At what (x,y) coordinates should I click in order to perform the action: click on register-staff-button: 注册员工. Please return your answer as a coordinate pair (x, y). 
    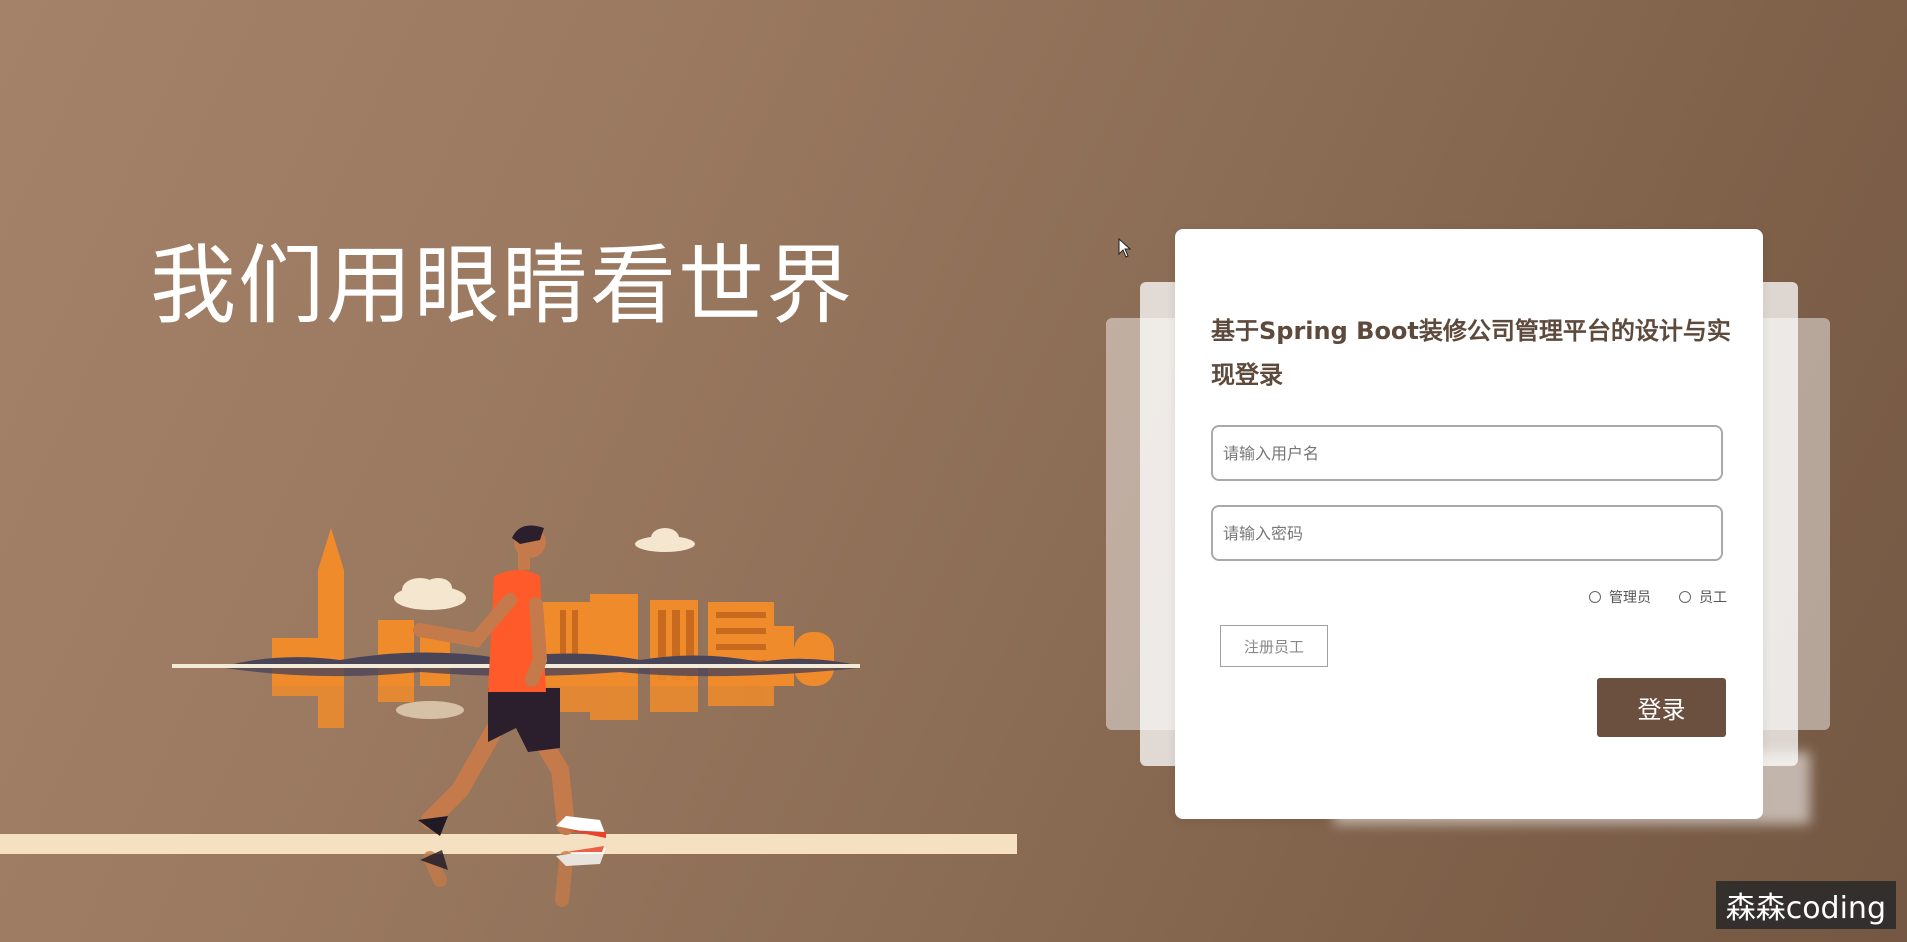
    Looking at the image, I should click on (1274, 646).